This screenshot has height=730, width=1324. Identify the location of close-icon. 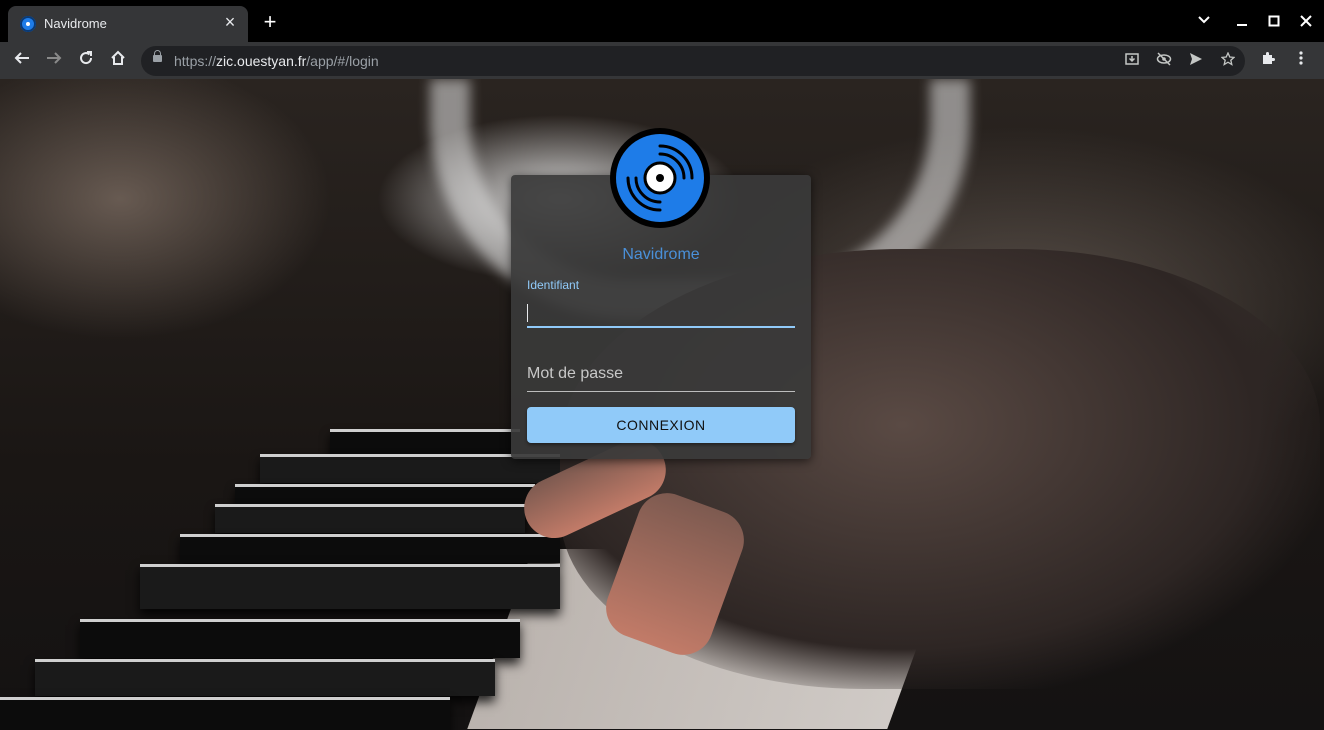
(1306, 22).